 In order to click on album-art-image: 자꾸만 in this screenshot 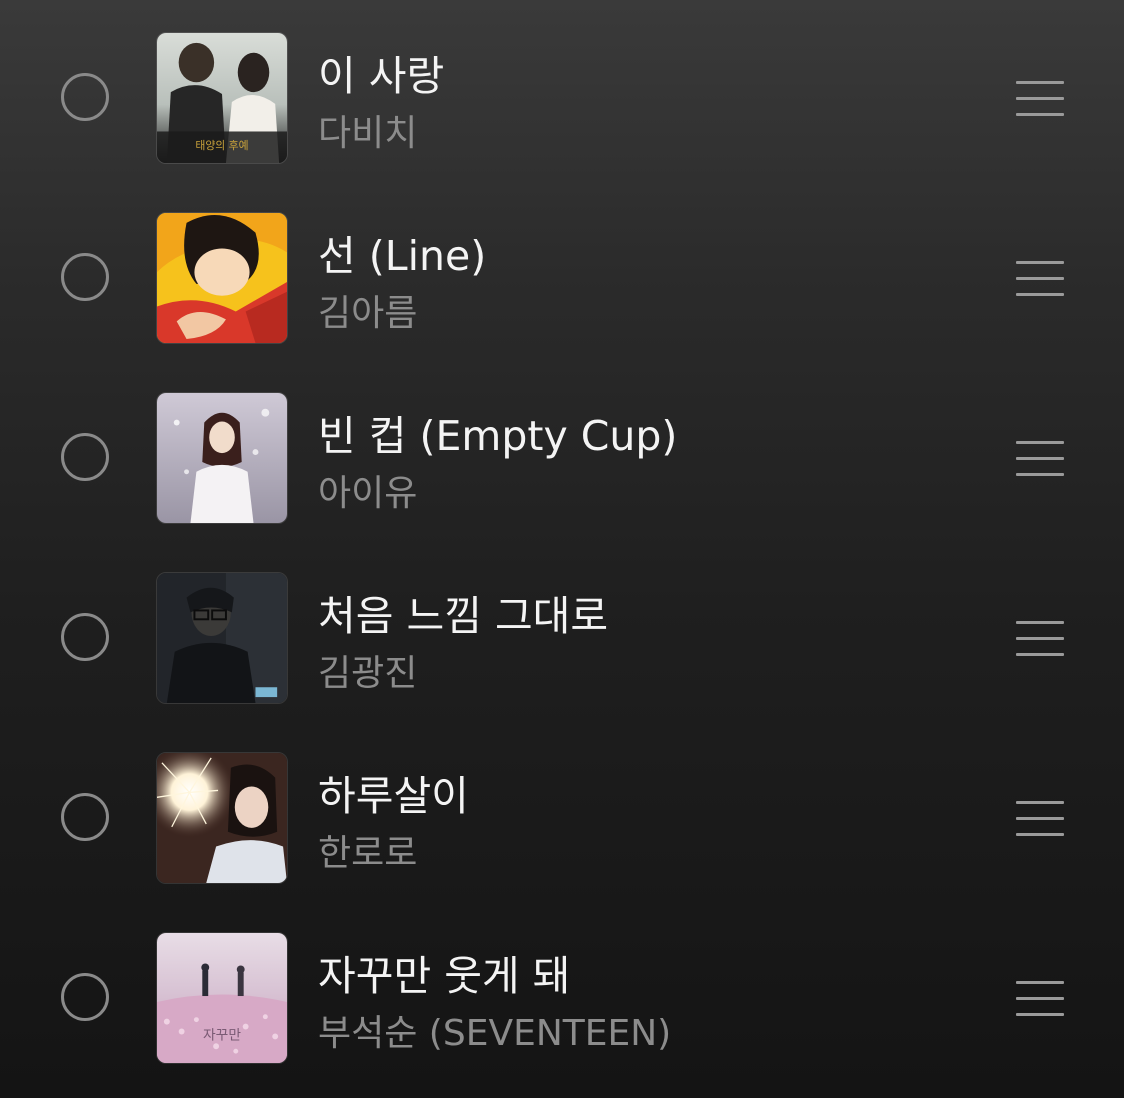, I will do `click(222, 998)`.